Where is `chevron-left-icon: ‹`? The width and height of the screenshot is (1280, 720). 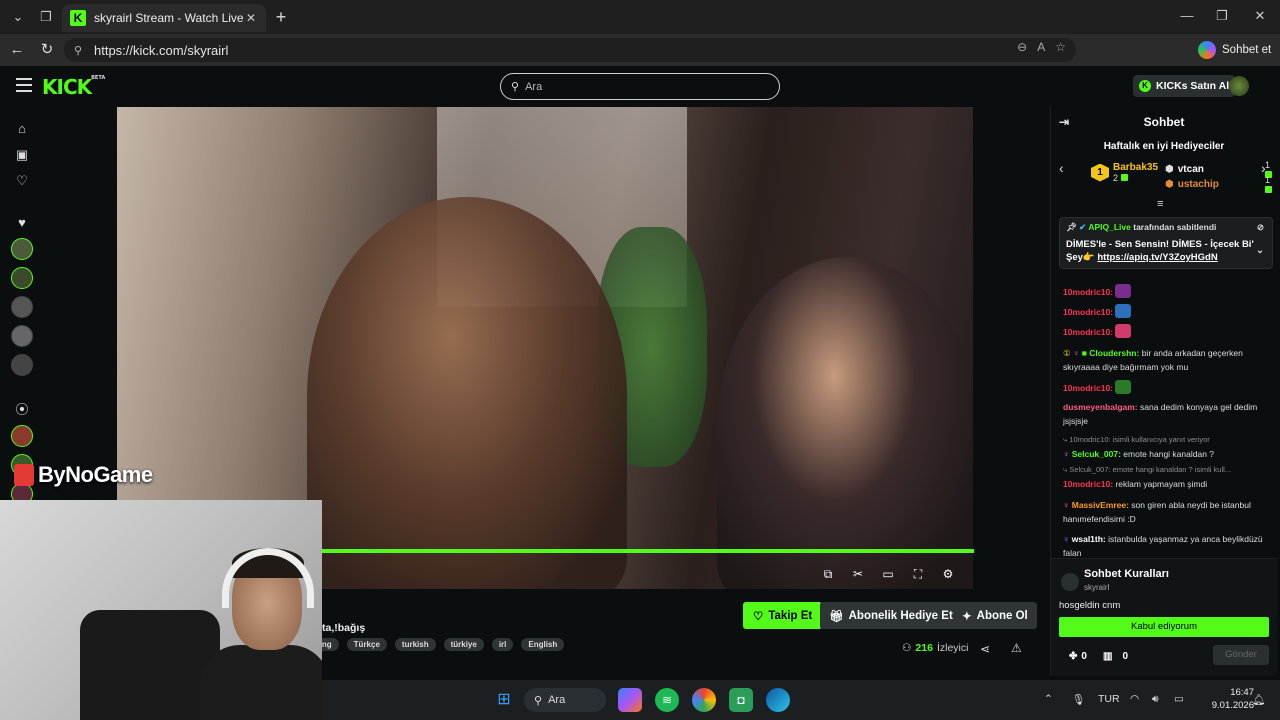 chevron-left-icon: ‹ is located at coordinates (1061, 168).